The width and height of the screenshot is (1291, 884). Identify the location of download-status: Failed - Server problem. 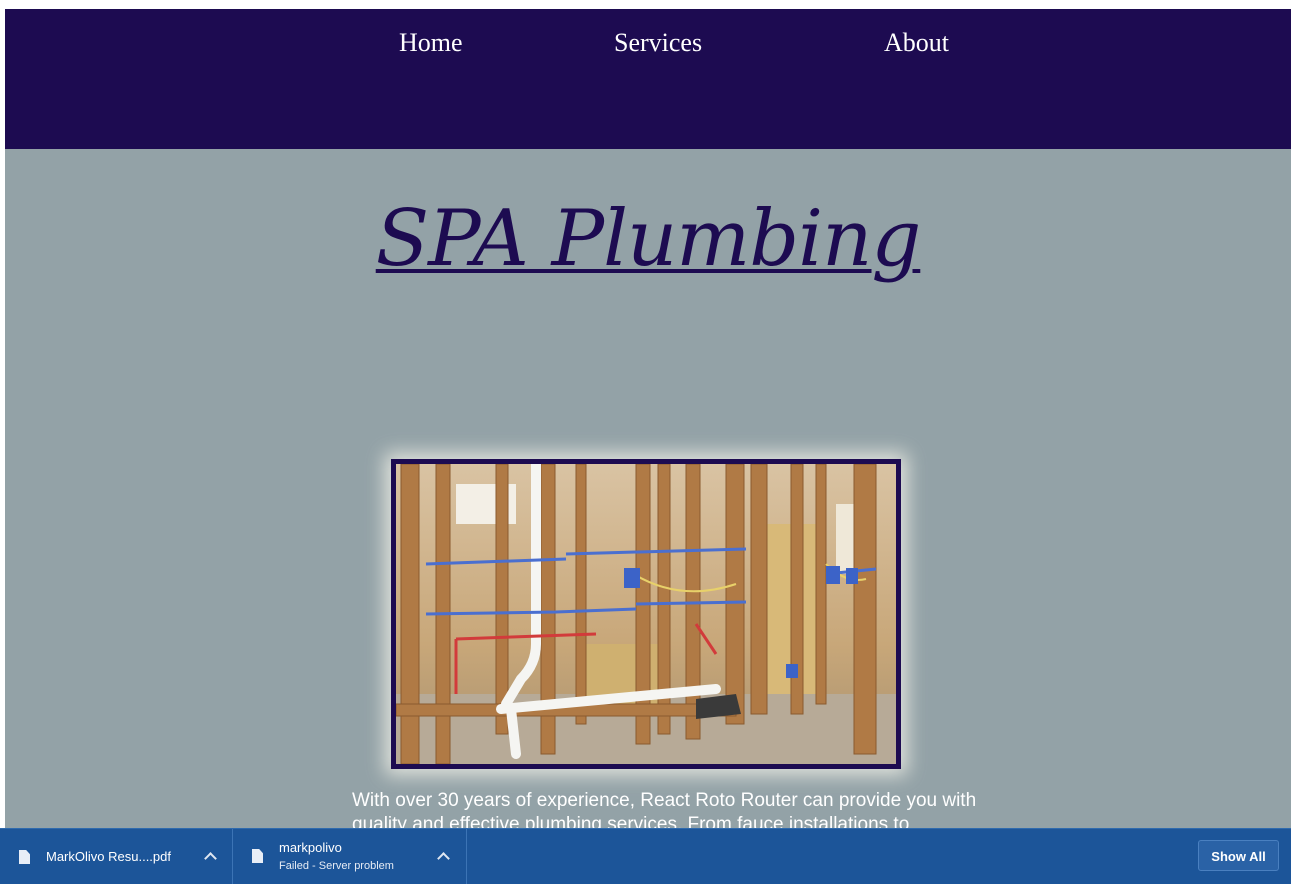
(336, 866).